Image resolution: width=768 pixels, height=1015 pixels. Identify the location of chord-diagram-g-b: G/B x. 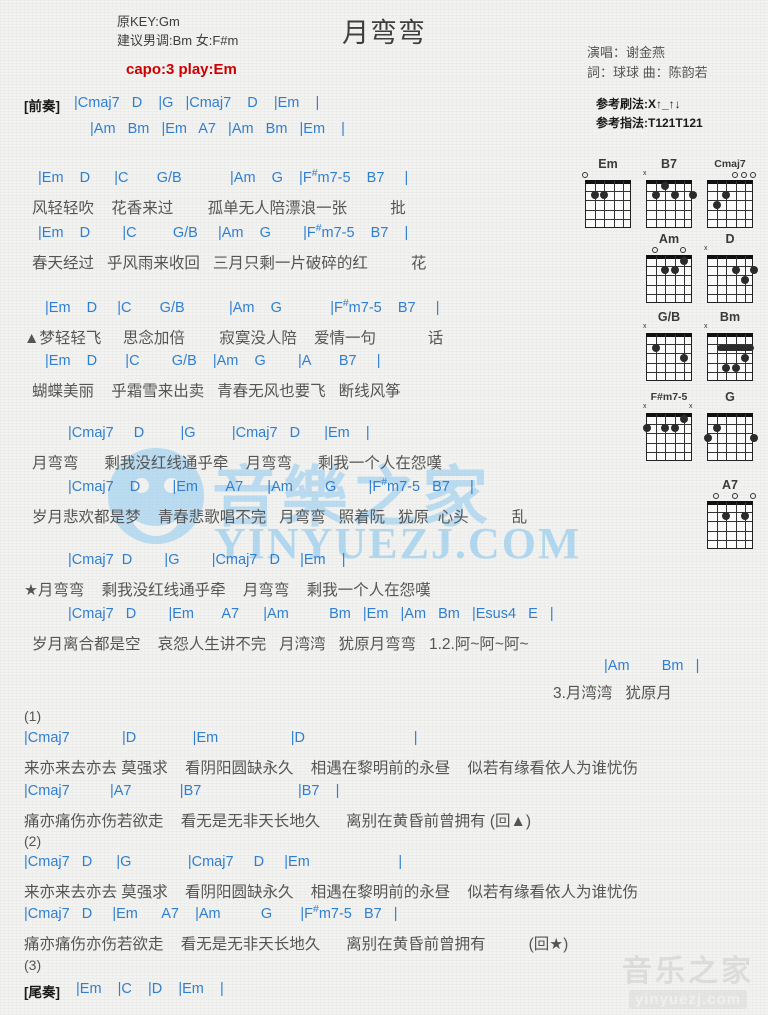
(668, 345).